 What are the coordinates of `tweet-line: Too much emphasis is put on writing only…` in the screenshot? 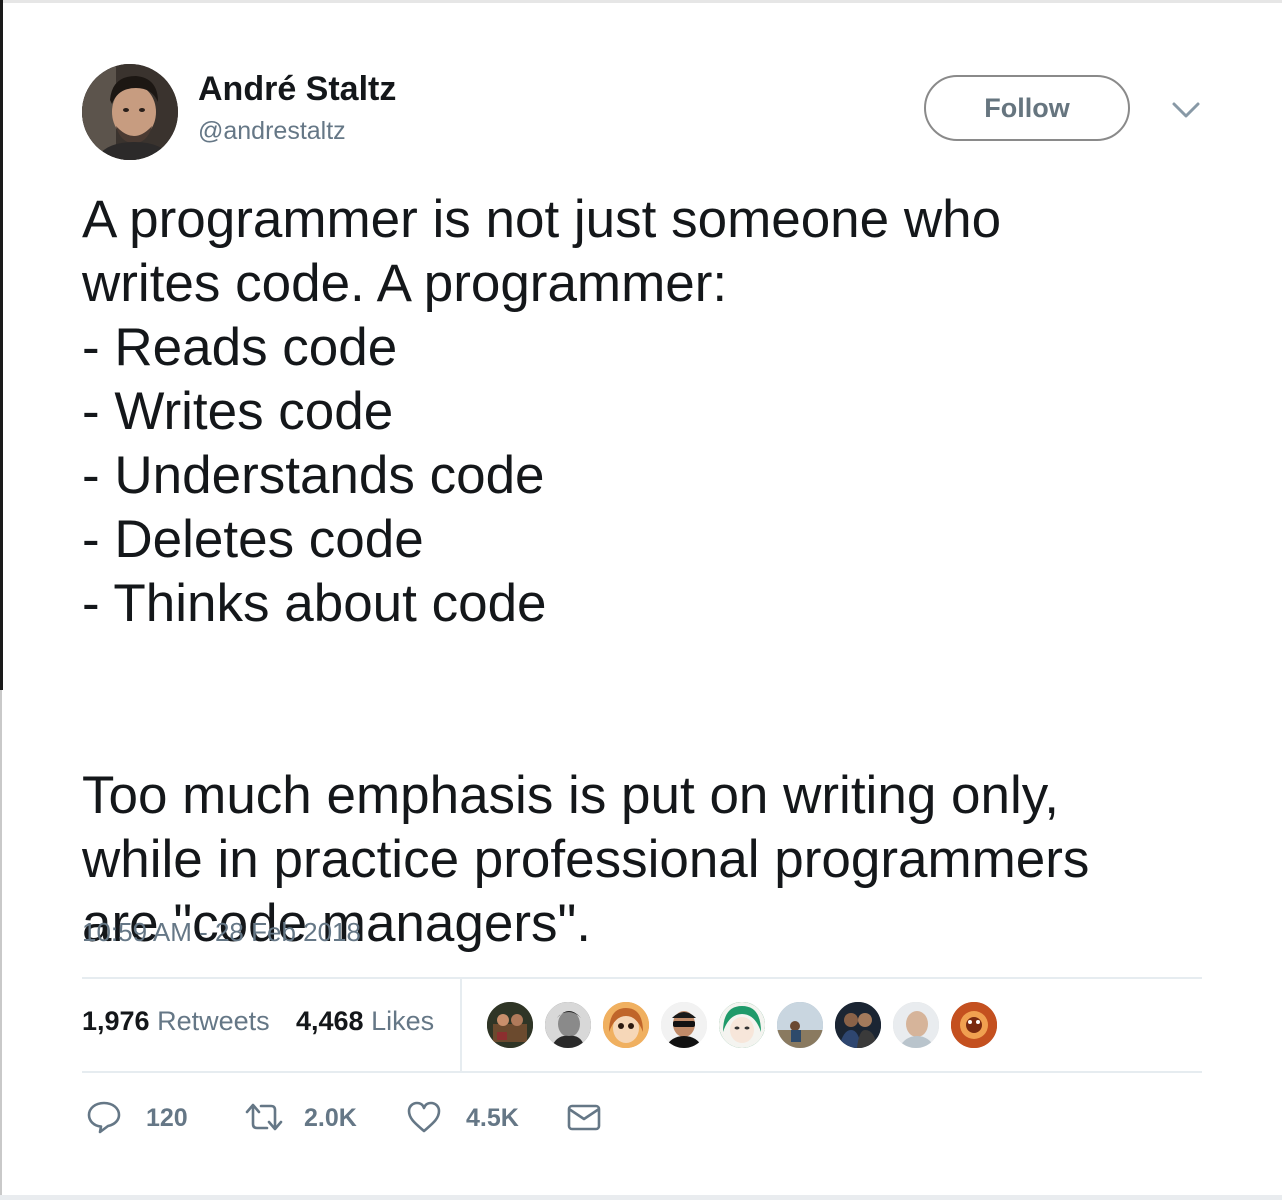 It's located at (571, 795).